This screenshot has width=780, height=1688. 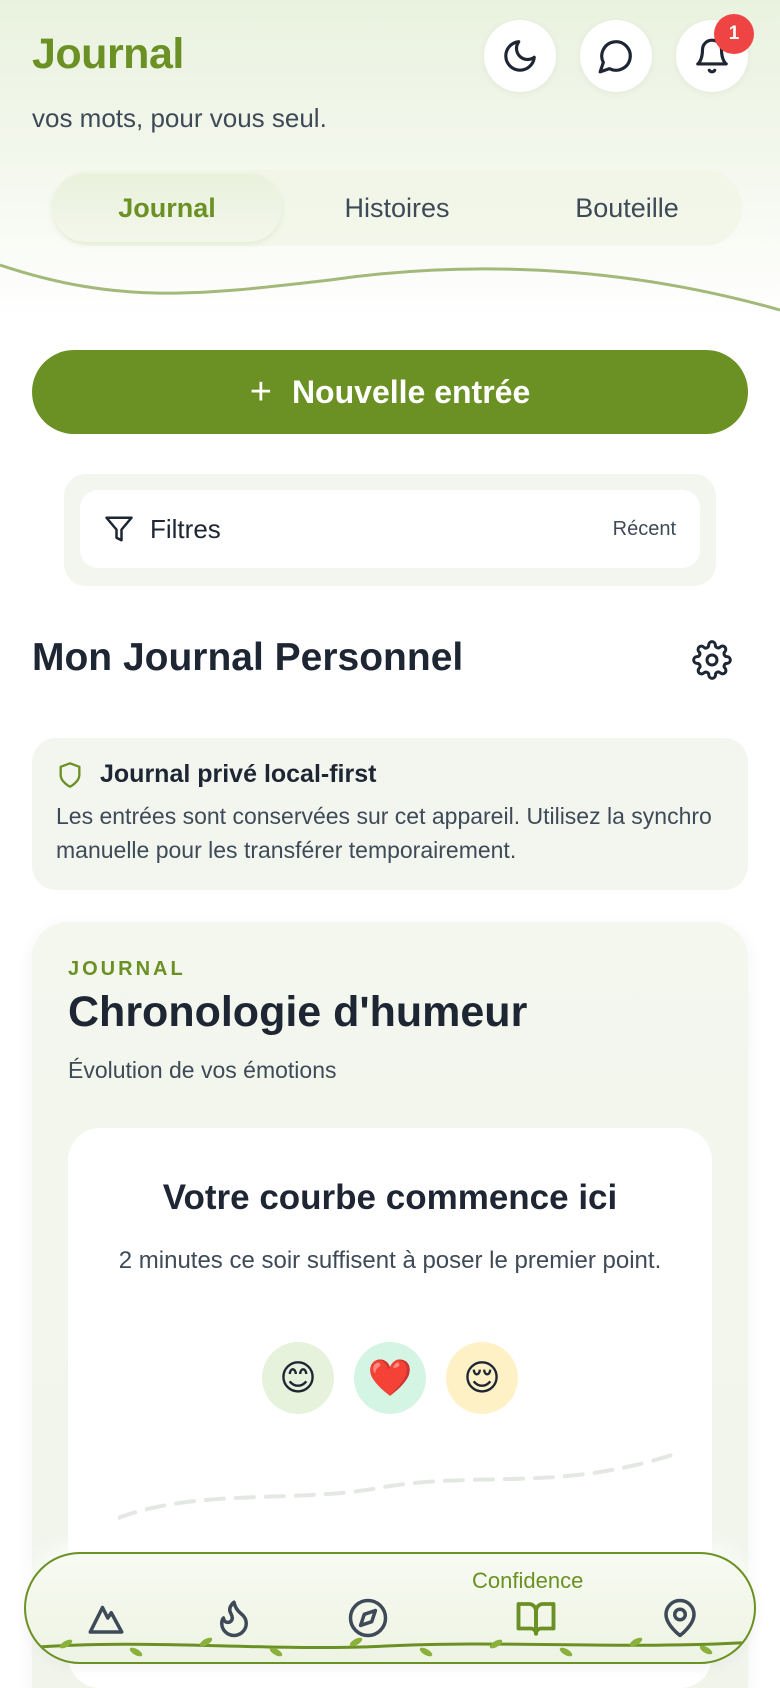 I want to click on new-entry-label: Nouvelle entrée, so click(x=411, y=391).